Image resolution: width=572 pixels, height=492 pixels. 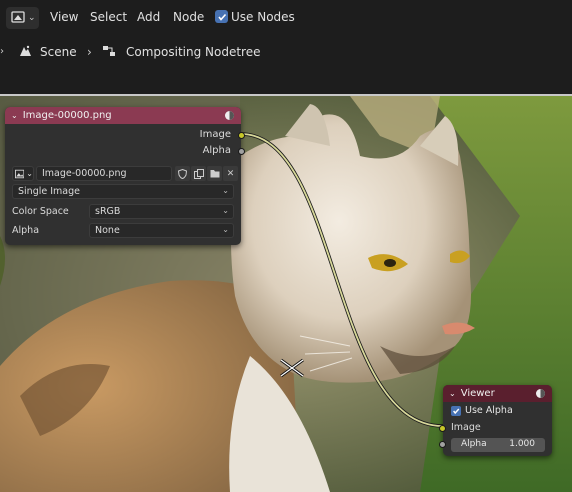 What do you see at coordinates (125, 152) in the screenshot?
I see `output-alpha-row: Alpha` at bounding box center [125, 152].